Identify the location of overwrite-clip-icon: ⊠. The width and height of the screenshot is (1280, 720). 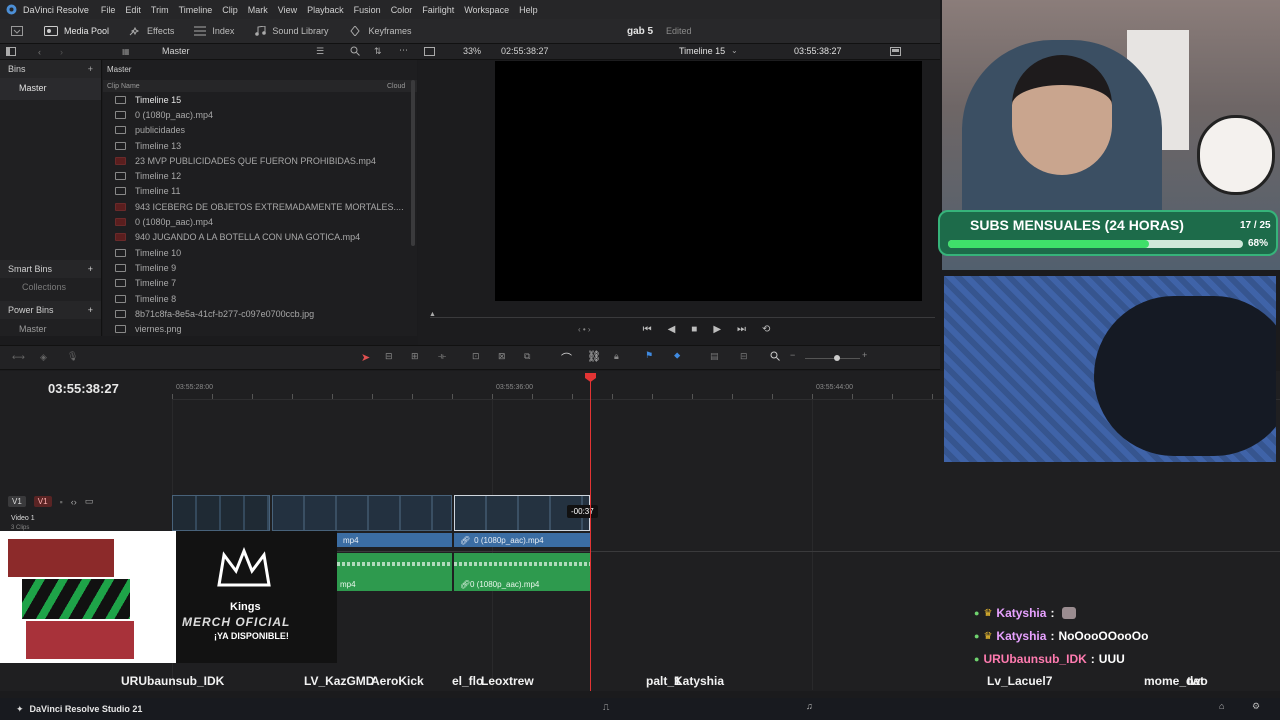
(502, 356).